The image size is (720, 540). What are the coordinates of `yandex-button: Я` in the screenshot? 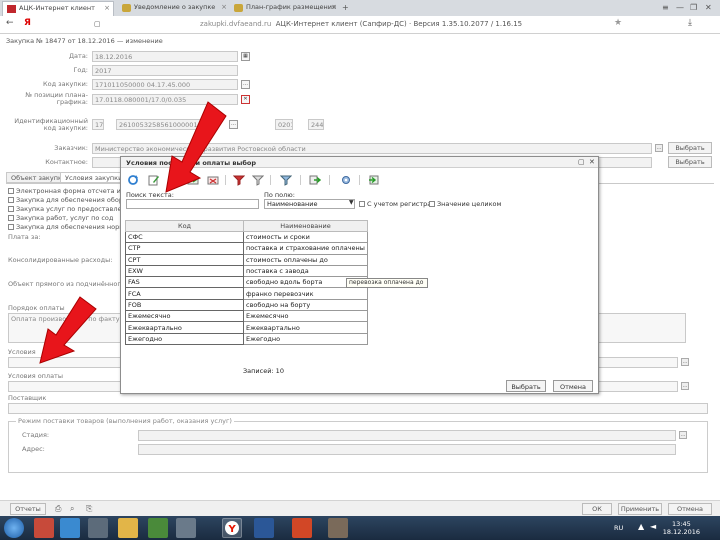 It's located at (27, 23).